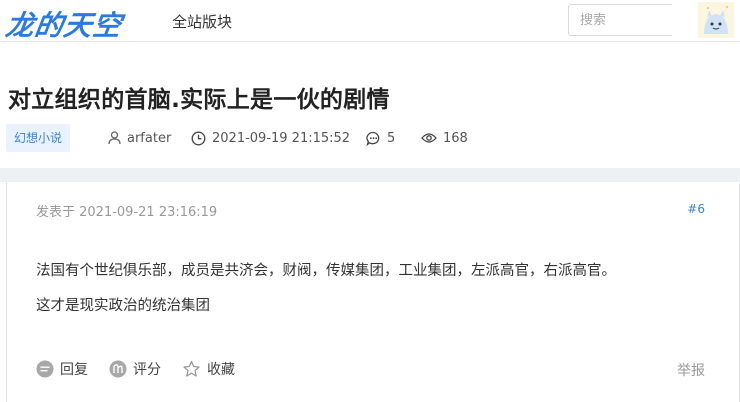 The width and height of the screenshot is (740, 402). I want to click on rate-button: 评分, so click(135, 369).